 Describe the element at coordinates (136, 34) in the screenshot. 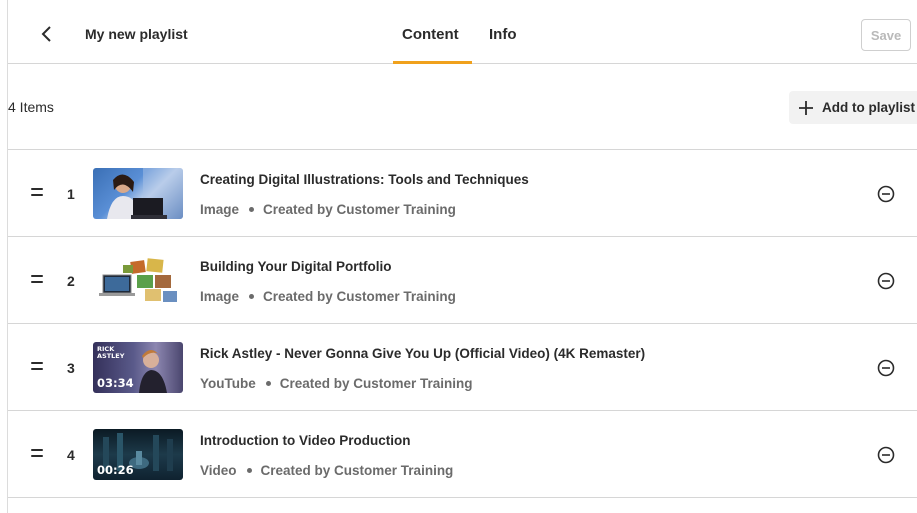

I see `playlist-title: My new playlist` at that location.